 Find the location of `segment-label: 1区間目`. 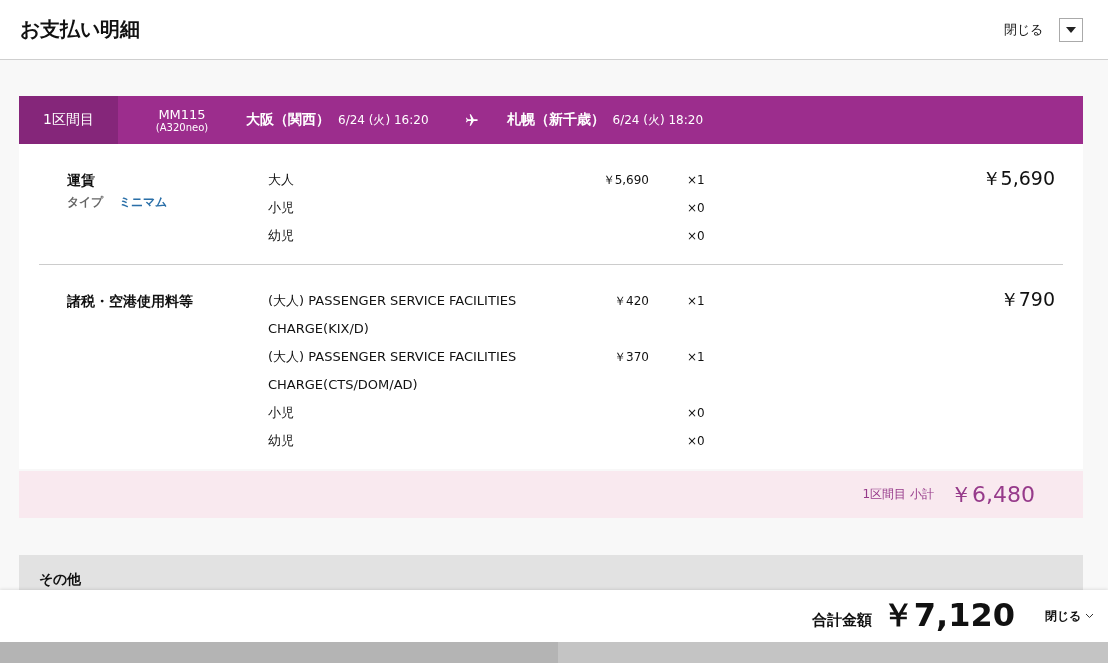

segment-label: 1区間目 is located at coordinates (68, 120).